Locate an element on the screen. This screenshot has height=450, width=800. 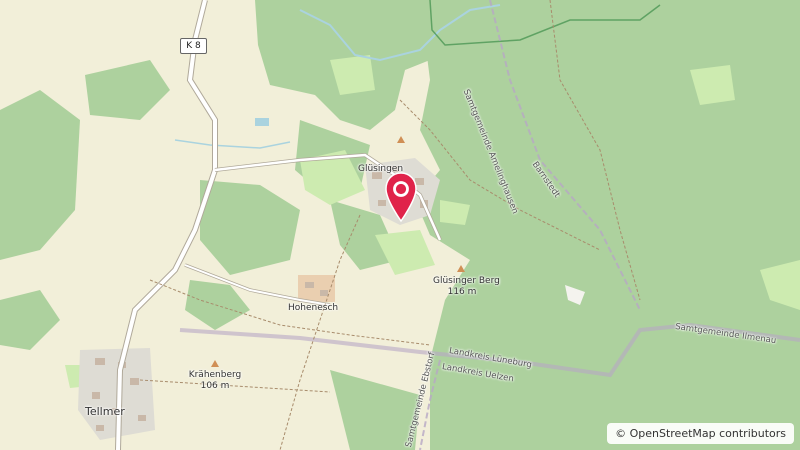
peak-elevation: 106 m is located at coordinates (215, 386).